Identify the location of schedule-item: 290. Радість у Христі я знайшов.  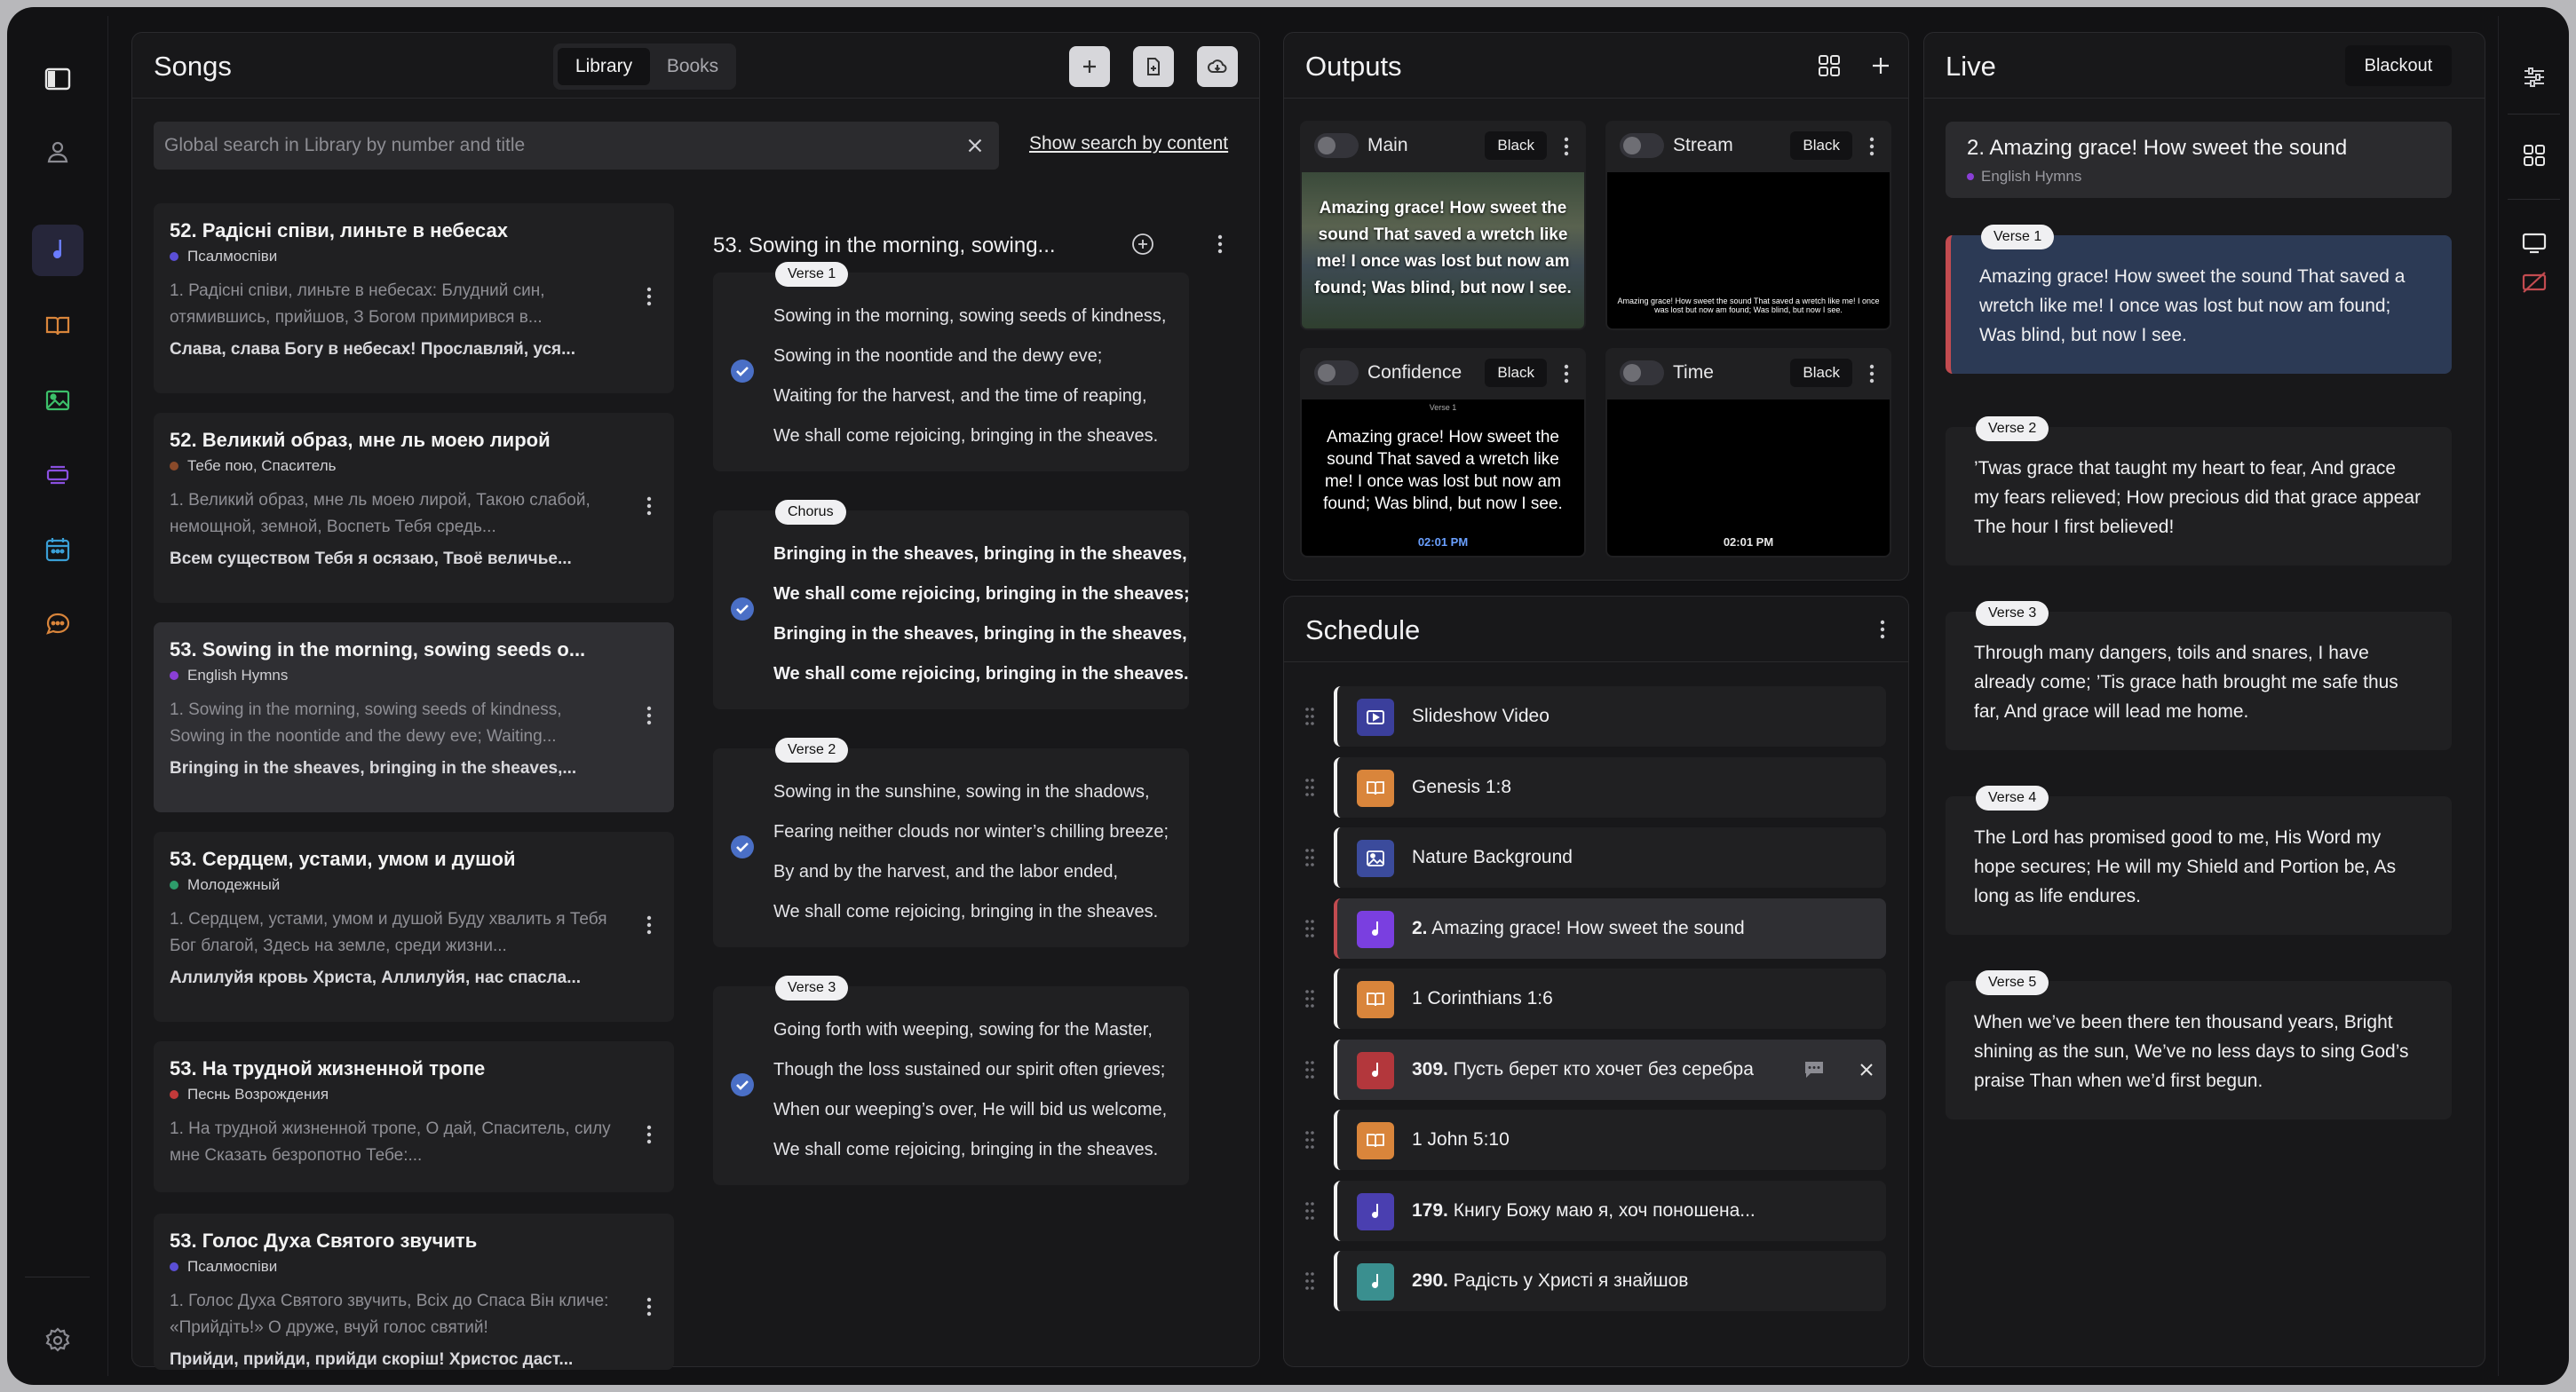
(1610, 1281).